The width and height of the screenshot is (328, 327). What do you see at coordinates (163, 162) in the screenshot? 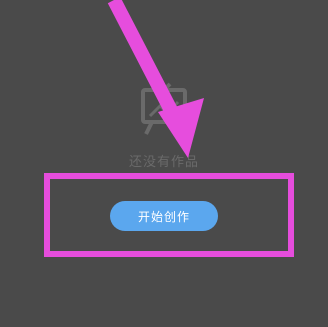
I see `empty-state-message: 还没有作品` at bounding box center [163, 162].